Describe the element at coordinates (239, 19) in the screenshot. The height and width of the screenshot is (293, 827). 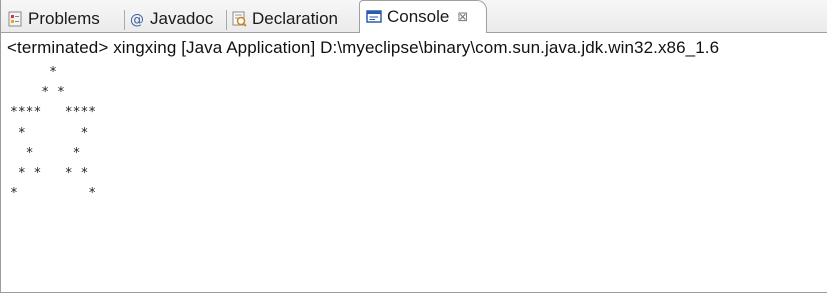
I see `declaration-icon` at that location.